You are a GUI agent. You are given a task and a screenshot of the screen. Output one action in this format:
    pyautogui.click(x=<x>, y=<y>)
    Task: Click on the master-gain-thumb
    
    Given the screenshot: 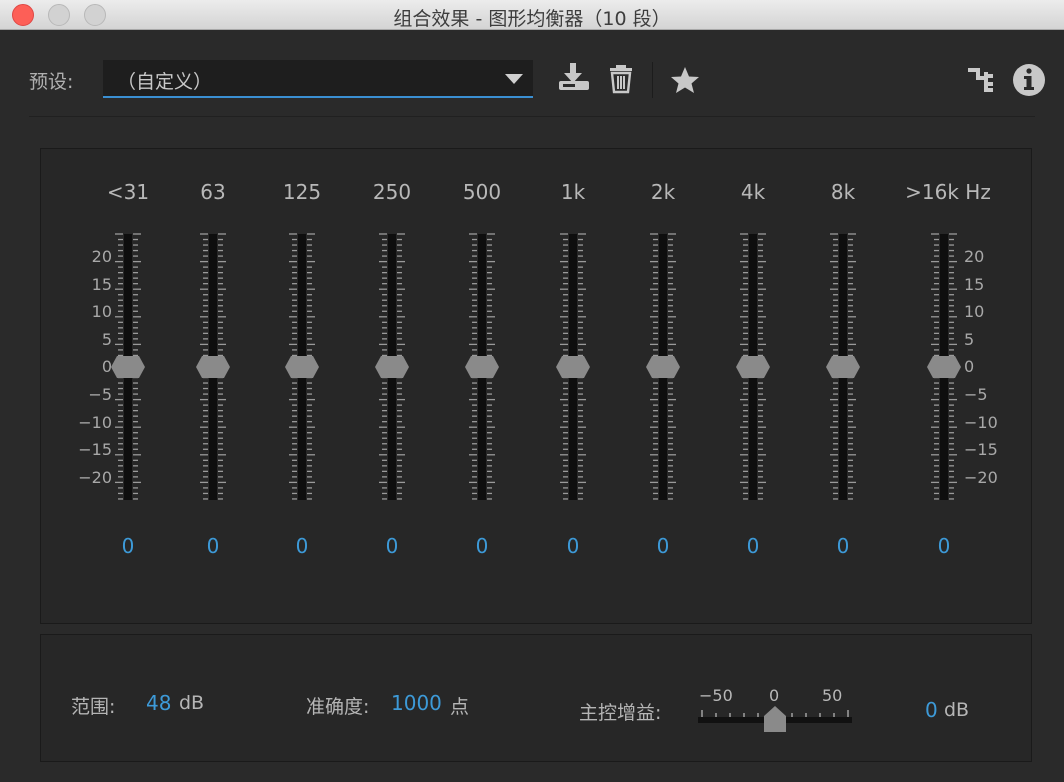 What is the action you would take?
    pyautogui.click(x=775, y=719)
    